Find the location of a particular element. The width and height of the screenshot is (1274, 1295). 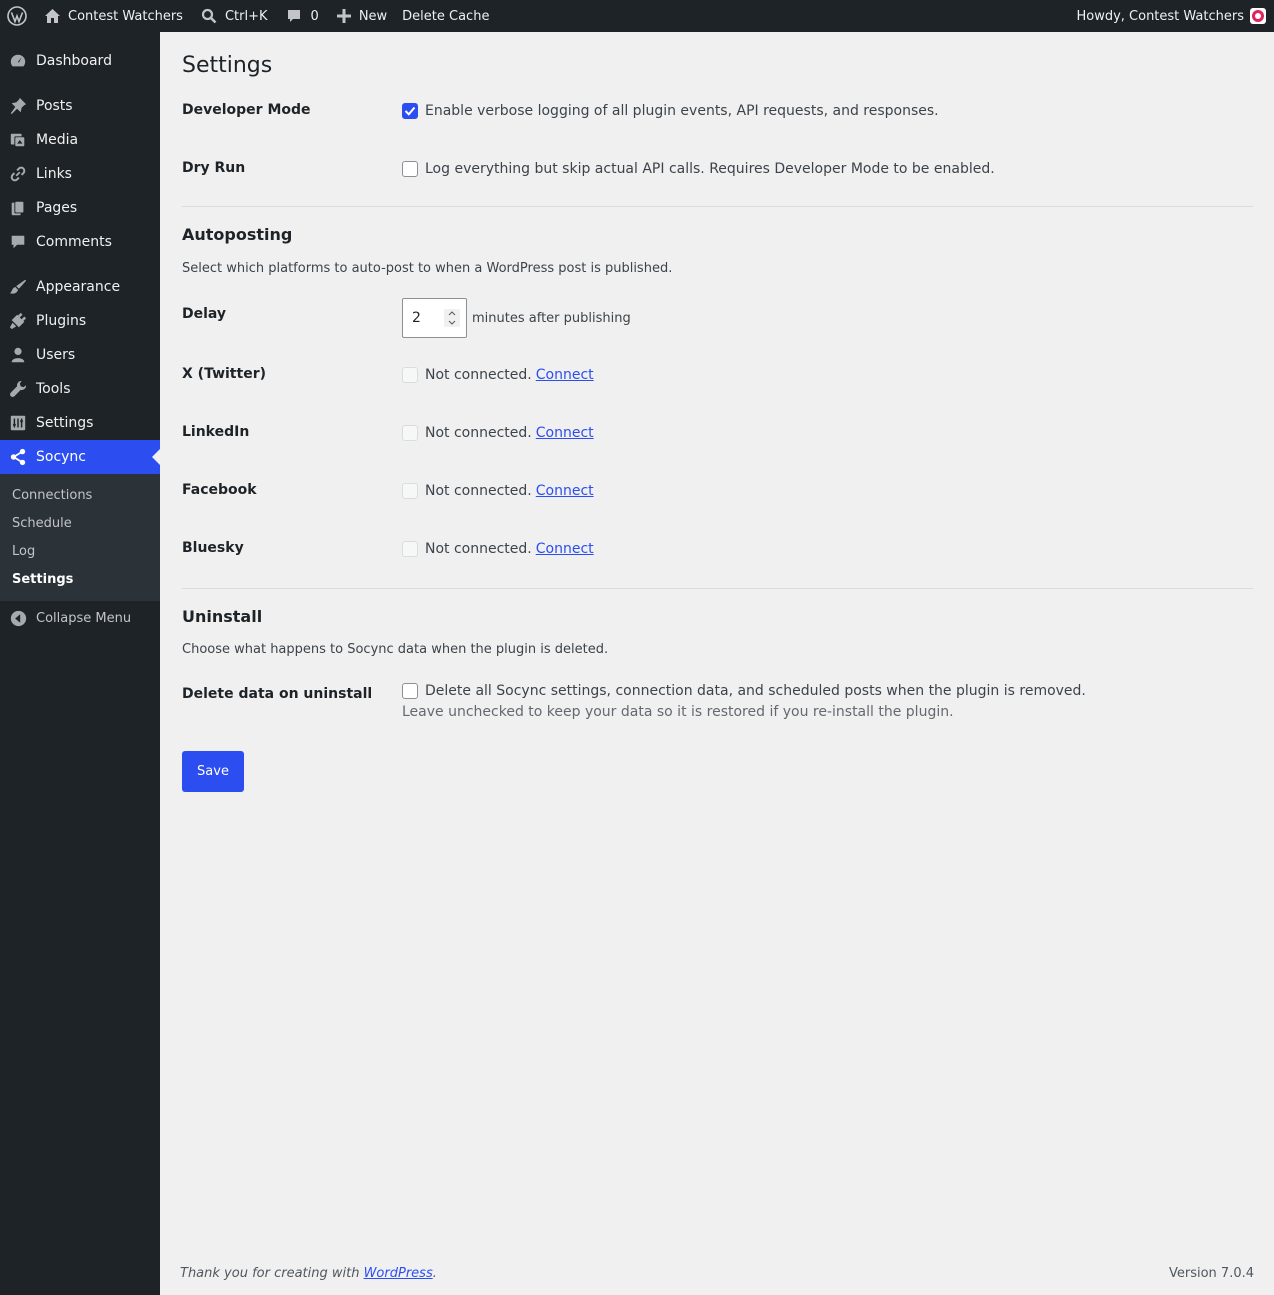

autoposting-heading: Autoposting is located at coordinates (237, 234).